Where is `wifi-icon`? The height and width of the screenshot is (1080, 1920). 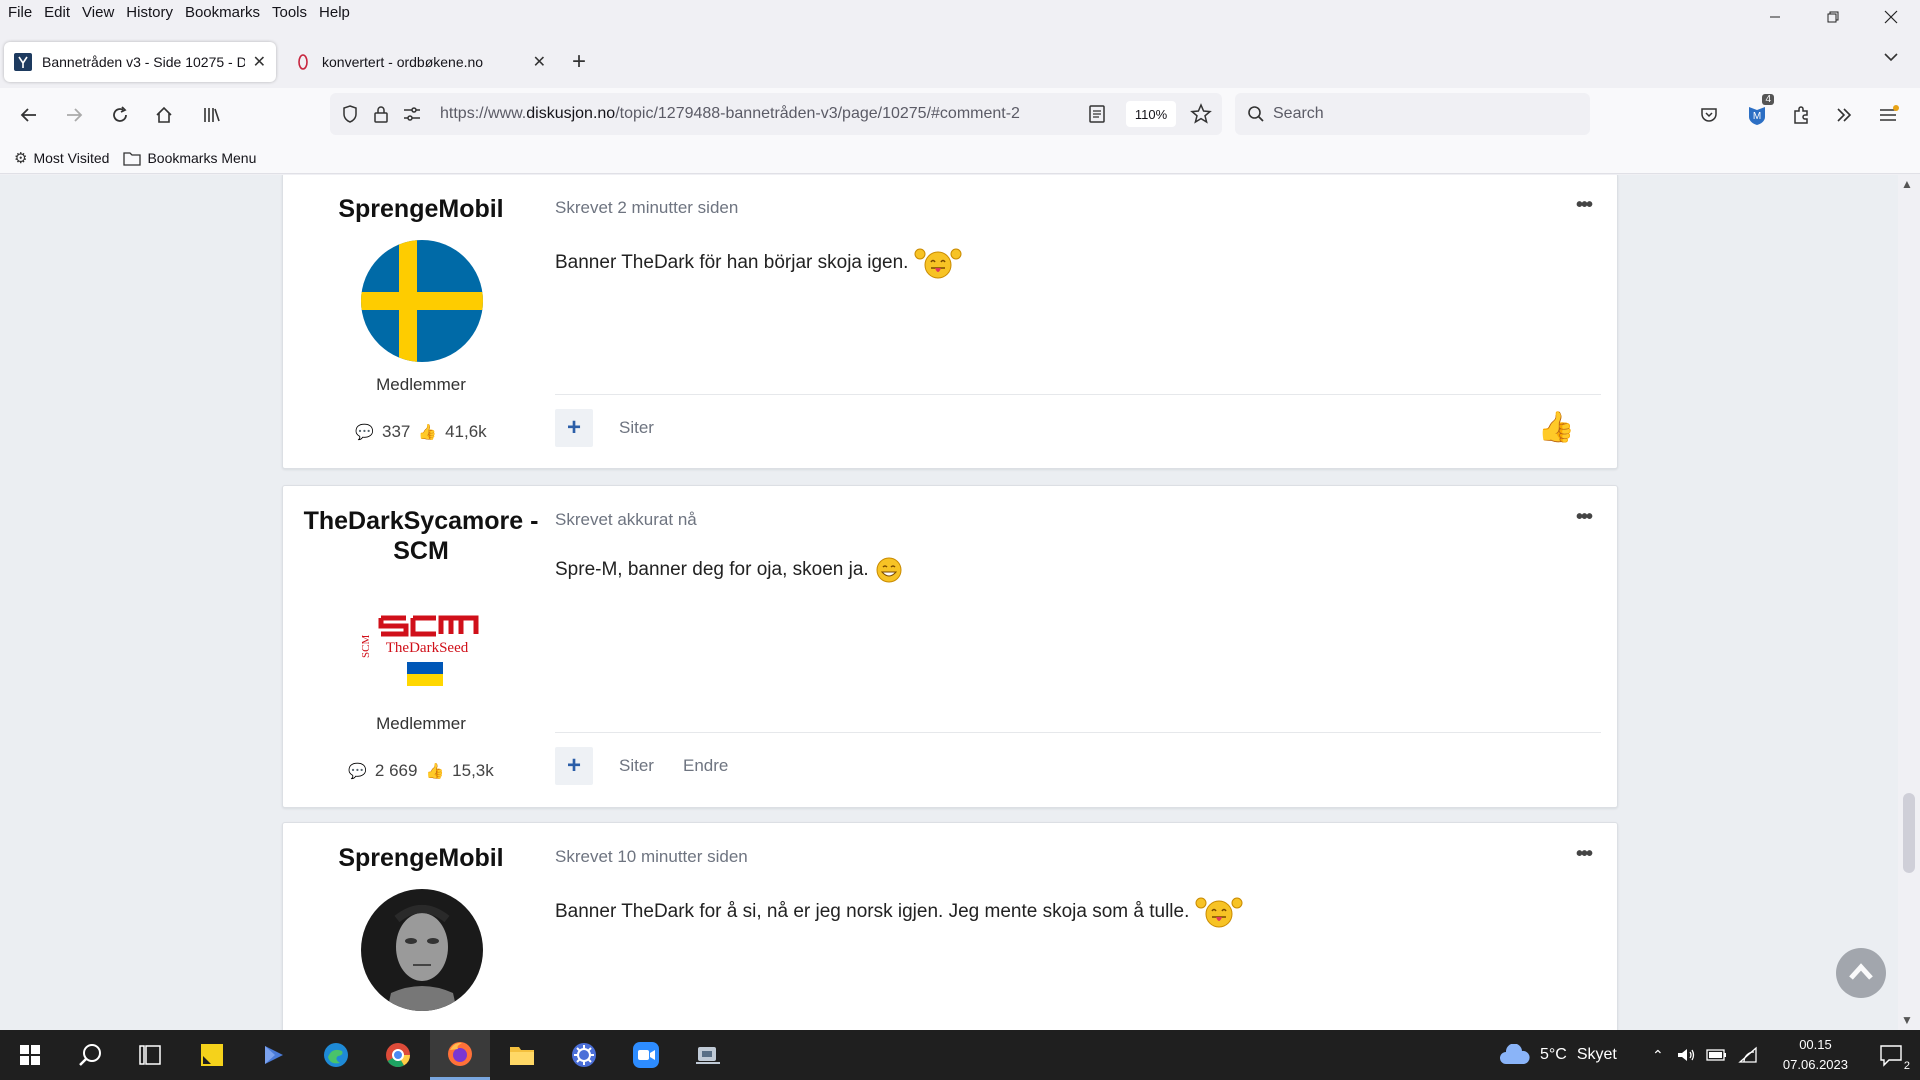 wifi-icon is located at coordinates (1748, 1055).